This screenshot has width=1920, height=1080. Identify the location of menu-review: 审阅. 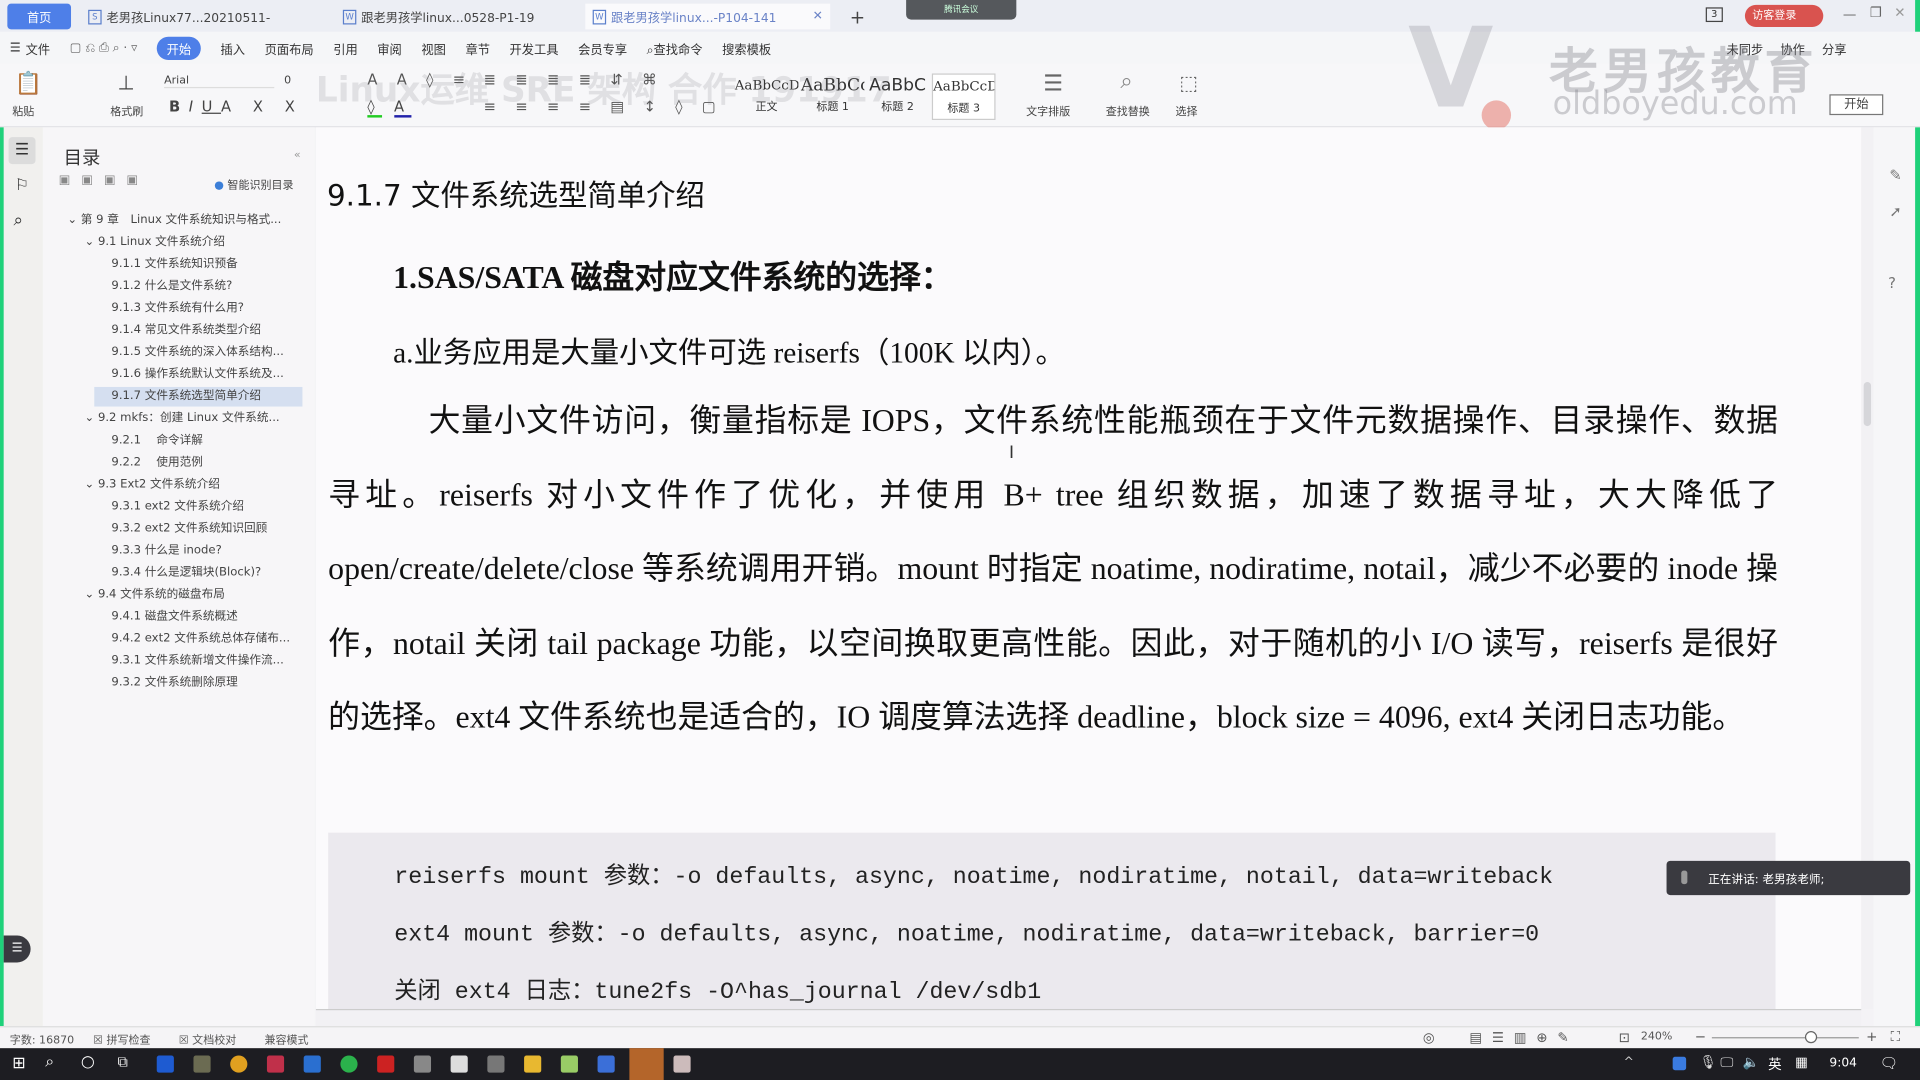
(389, 47).